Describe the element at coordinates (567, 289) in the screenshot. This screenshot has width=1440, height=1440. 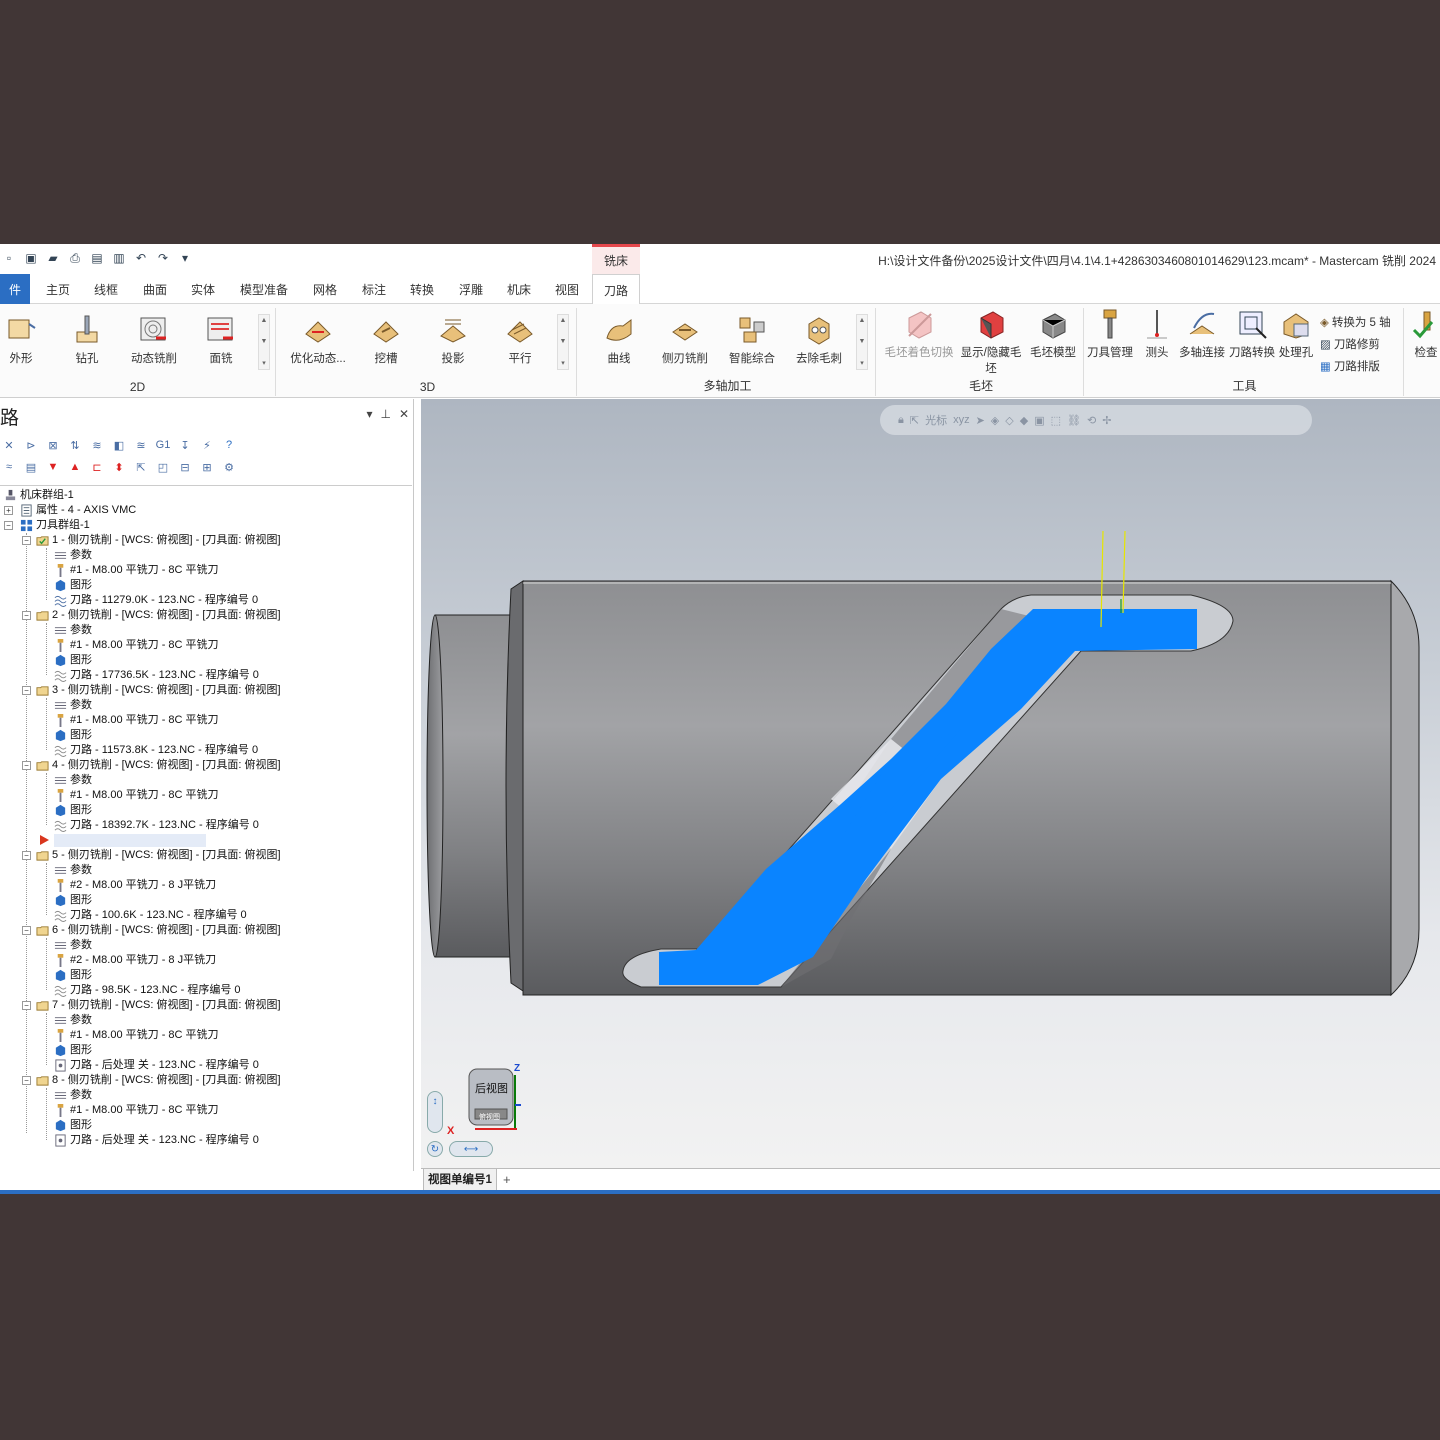
I see `tab-view: 视图` at that location.